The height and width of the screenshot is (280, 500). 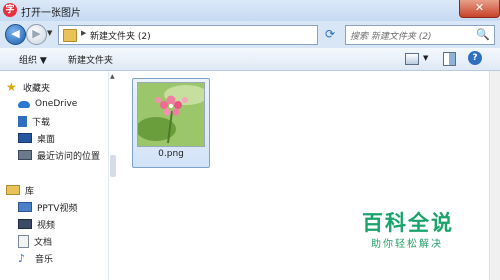 I want to click on search-placeholder: 搜索 新建文件夹 (2), so click(x=391, y=37).